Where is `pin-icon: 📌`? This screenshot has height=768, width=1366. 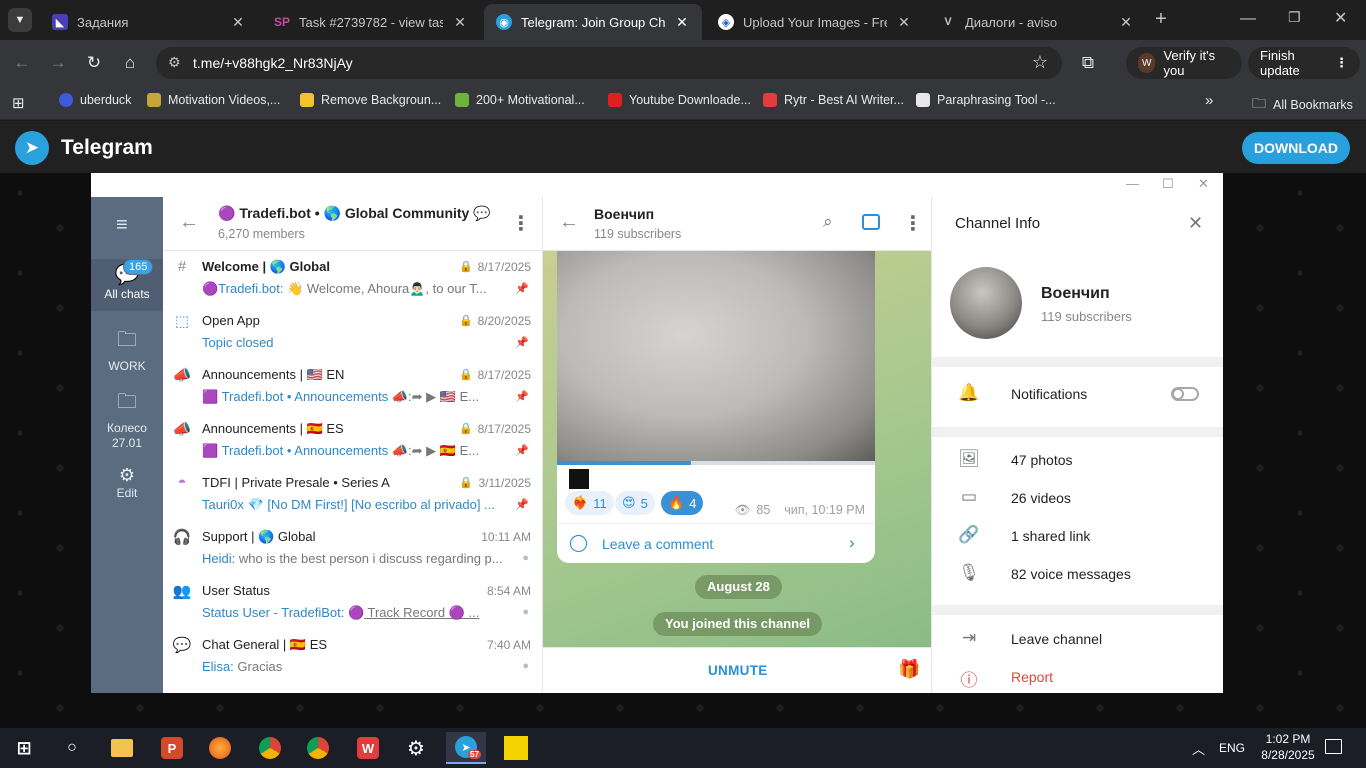 pin-icon: 📌 is located at coordinates (522, 289).